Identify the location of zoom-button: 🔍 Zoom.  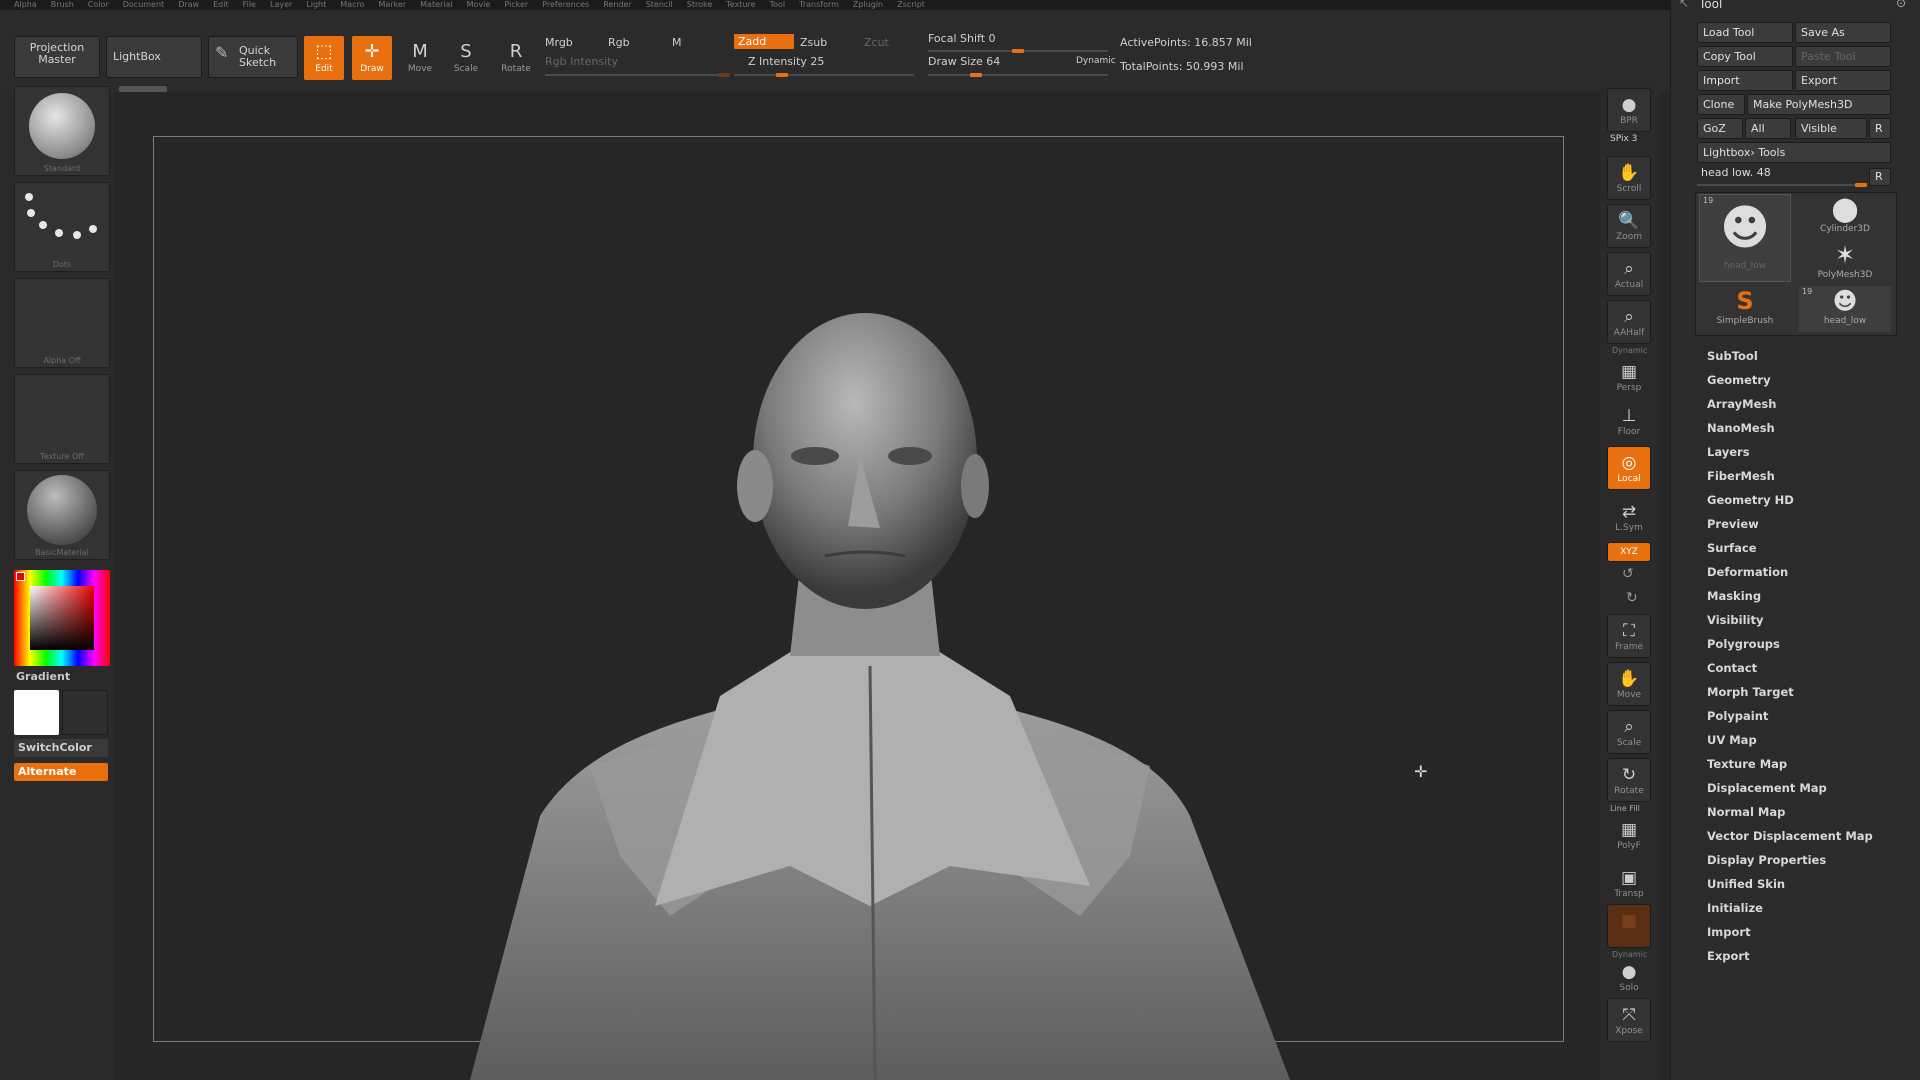
(1629, 226).